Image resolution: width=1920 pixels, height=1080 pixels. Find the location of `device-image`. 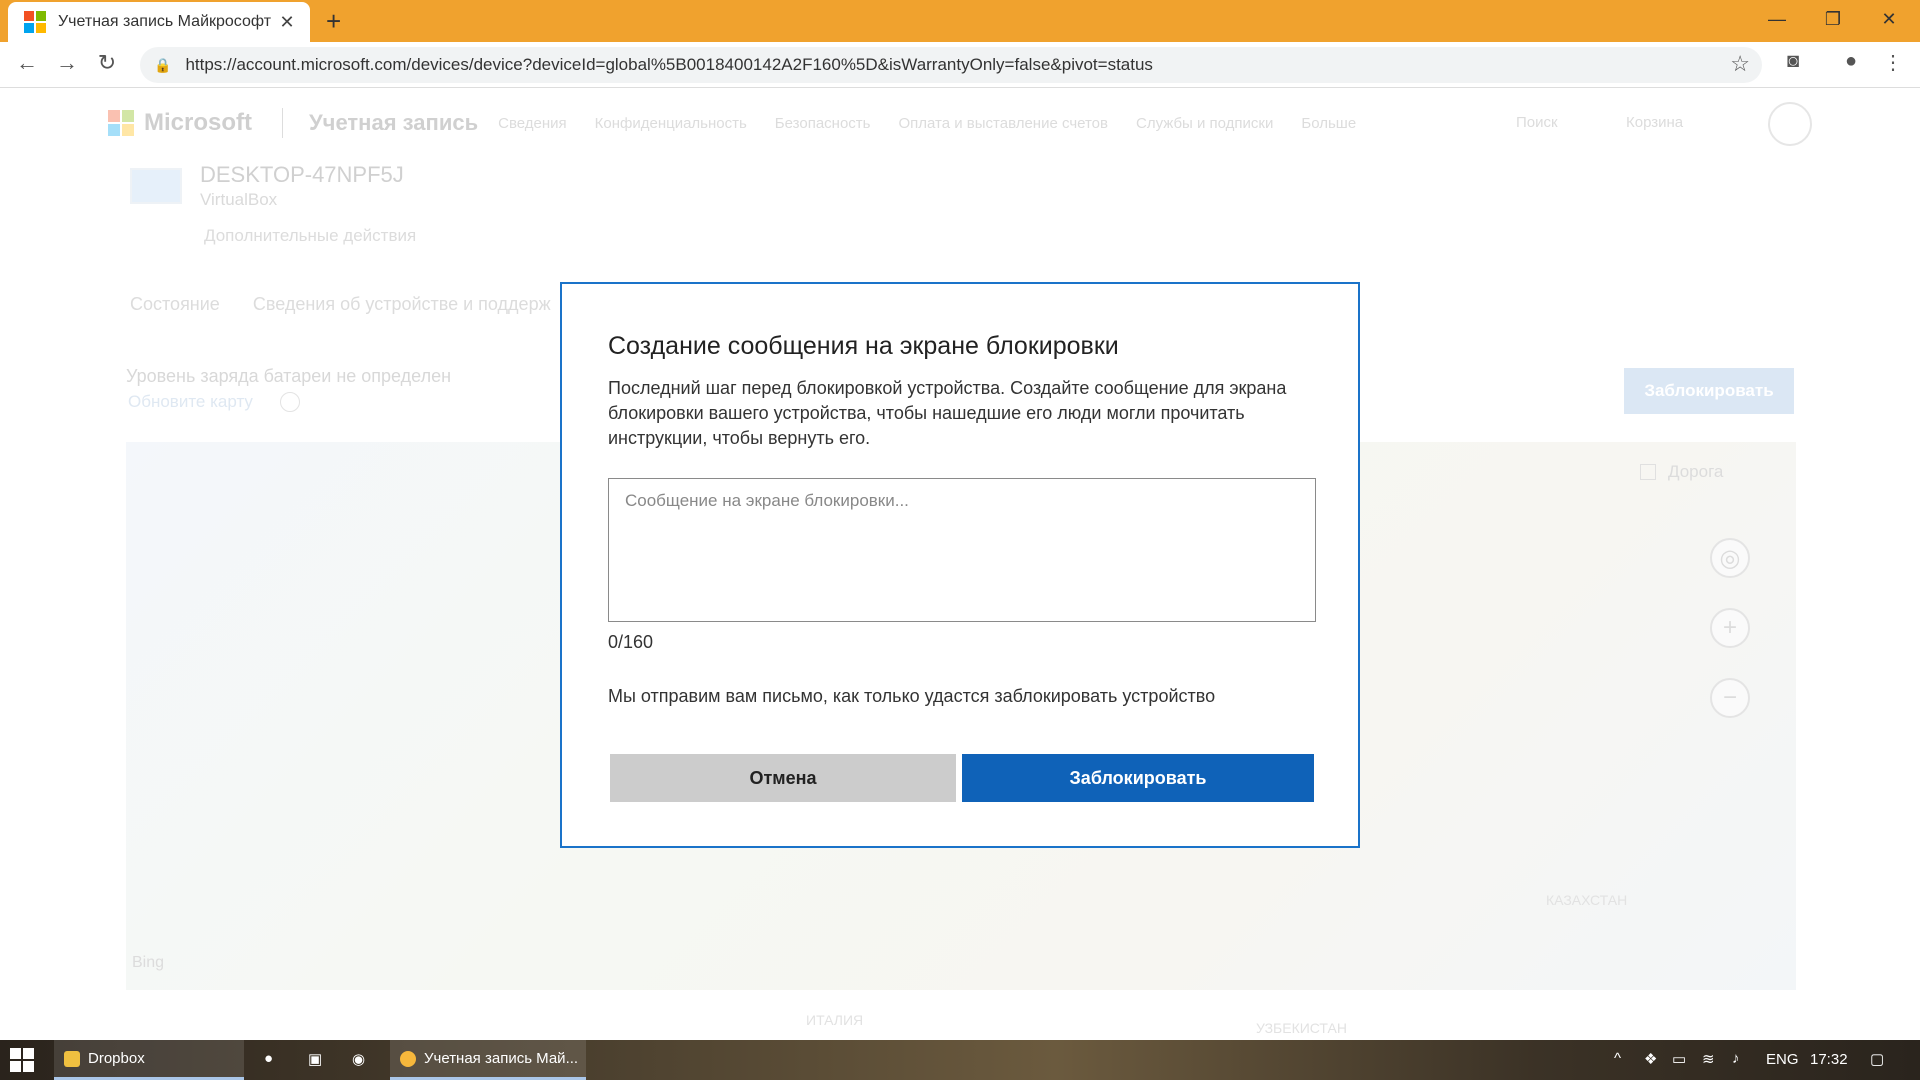

device-image is located at coordinates (156, 186).